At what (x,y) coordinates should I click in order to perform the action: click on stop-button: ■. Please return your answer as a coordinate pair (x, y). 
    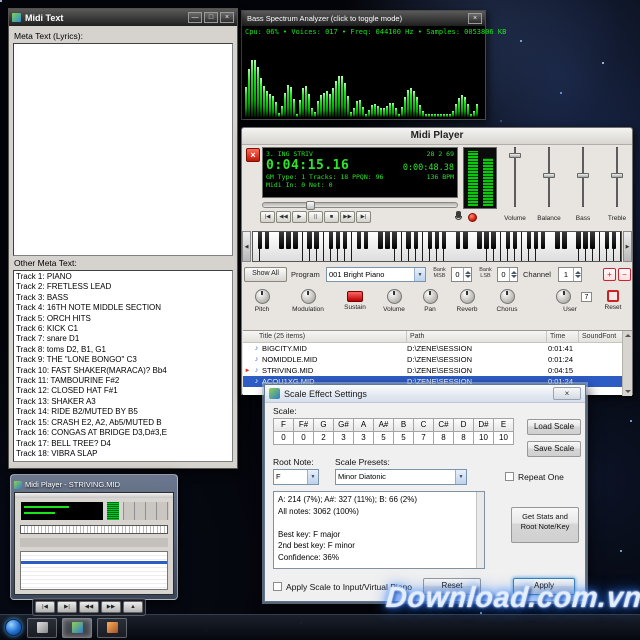
    Looking at the image, I should click on (331, 217).